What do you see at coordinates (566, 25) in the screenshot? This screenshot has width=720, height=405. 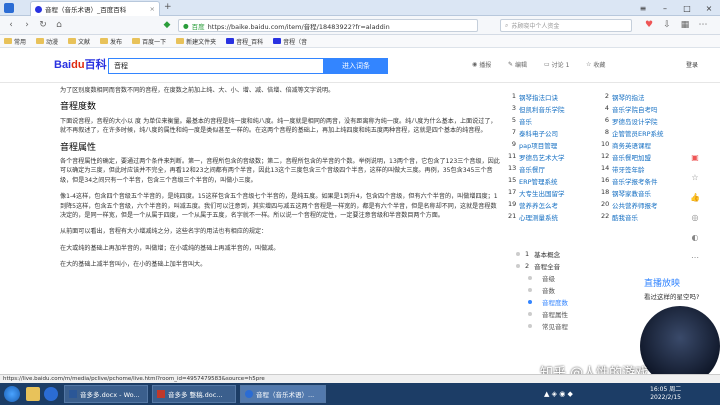 I see `browser-search-input: ⌕ 苏顾晓中个人资金` at bounding box center [566, 25].